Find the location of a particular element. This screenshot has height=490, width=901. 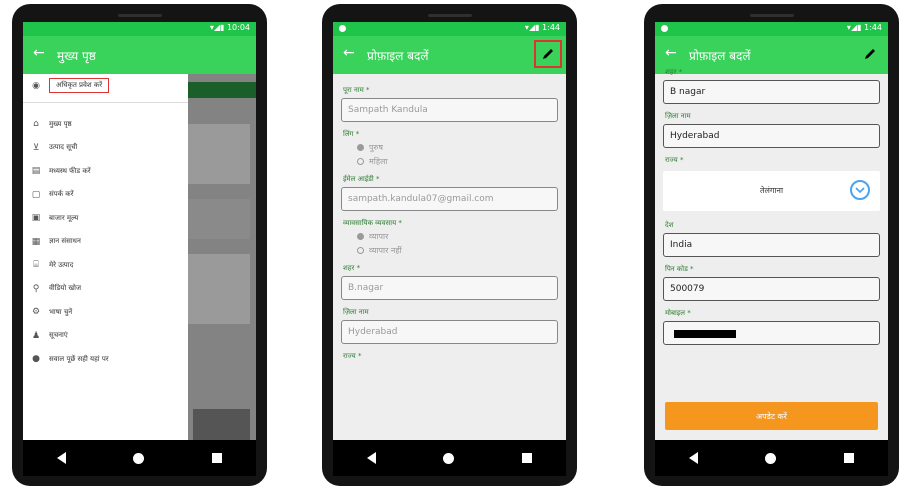

home-icon: ⌂ is located at coordinates (36, 124).